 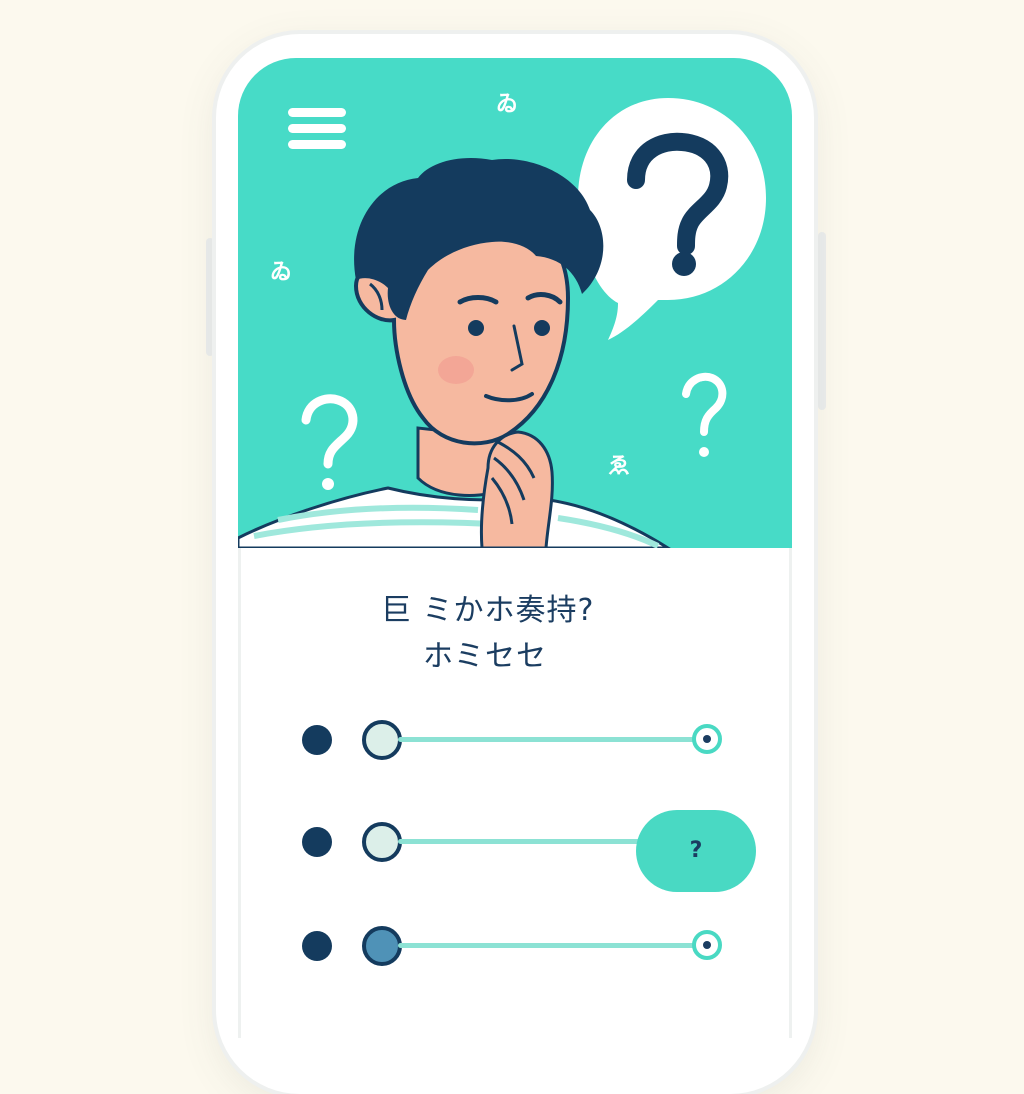 What do you see at coordinates (696, 851) in the screenshot?
I see `hint-button: ?` at bounding box center [696, 851].